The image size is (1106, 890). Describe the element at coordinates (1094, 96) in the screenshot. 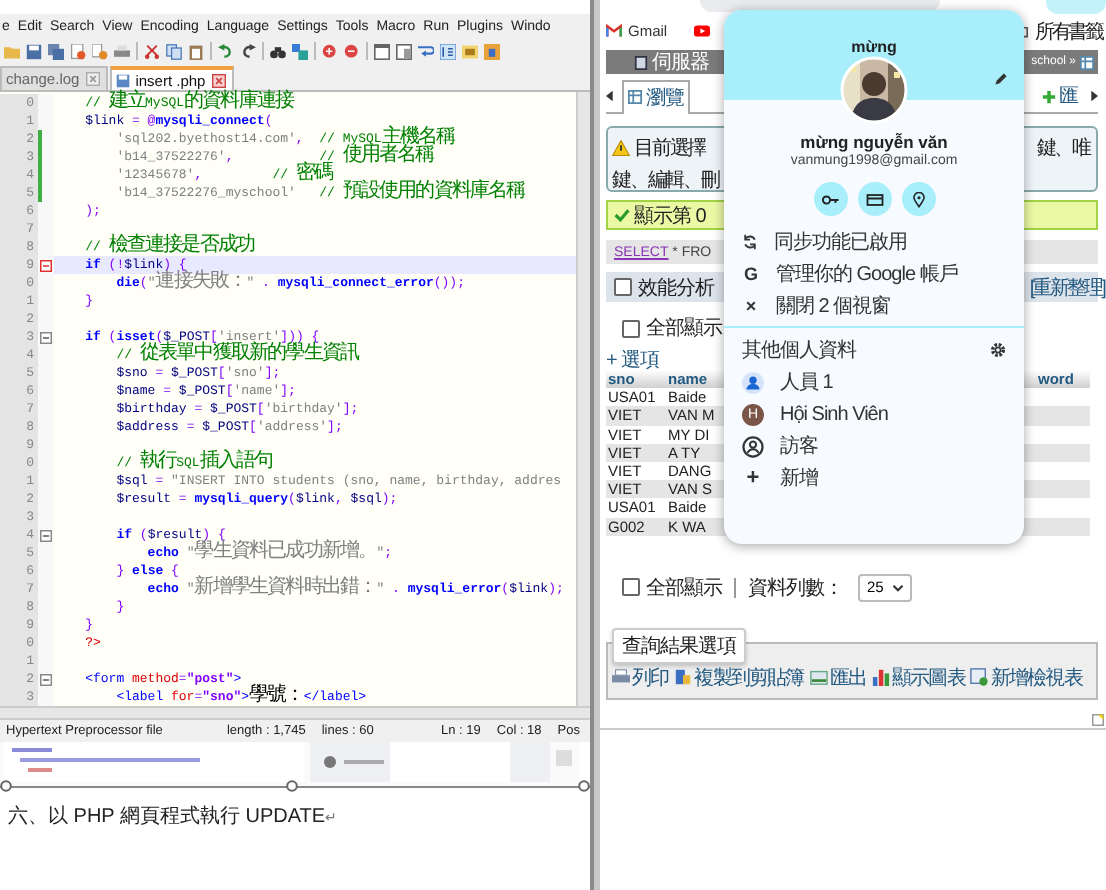

I see `right-arrow-icon` at that location.